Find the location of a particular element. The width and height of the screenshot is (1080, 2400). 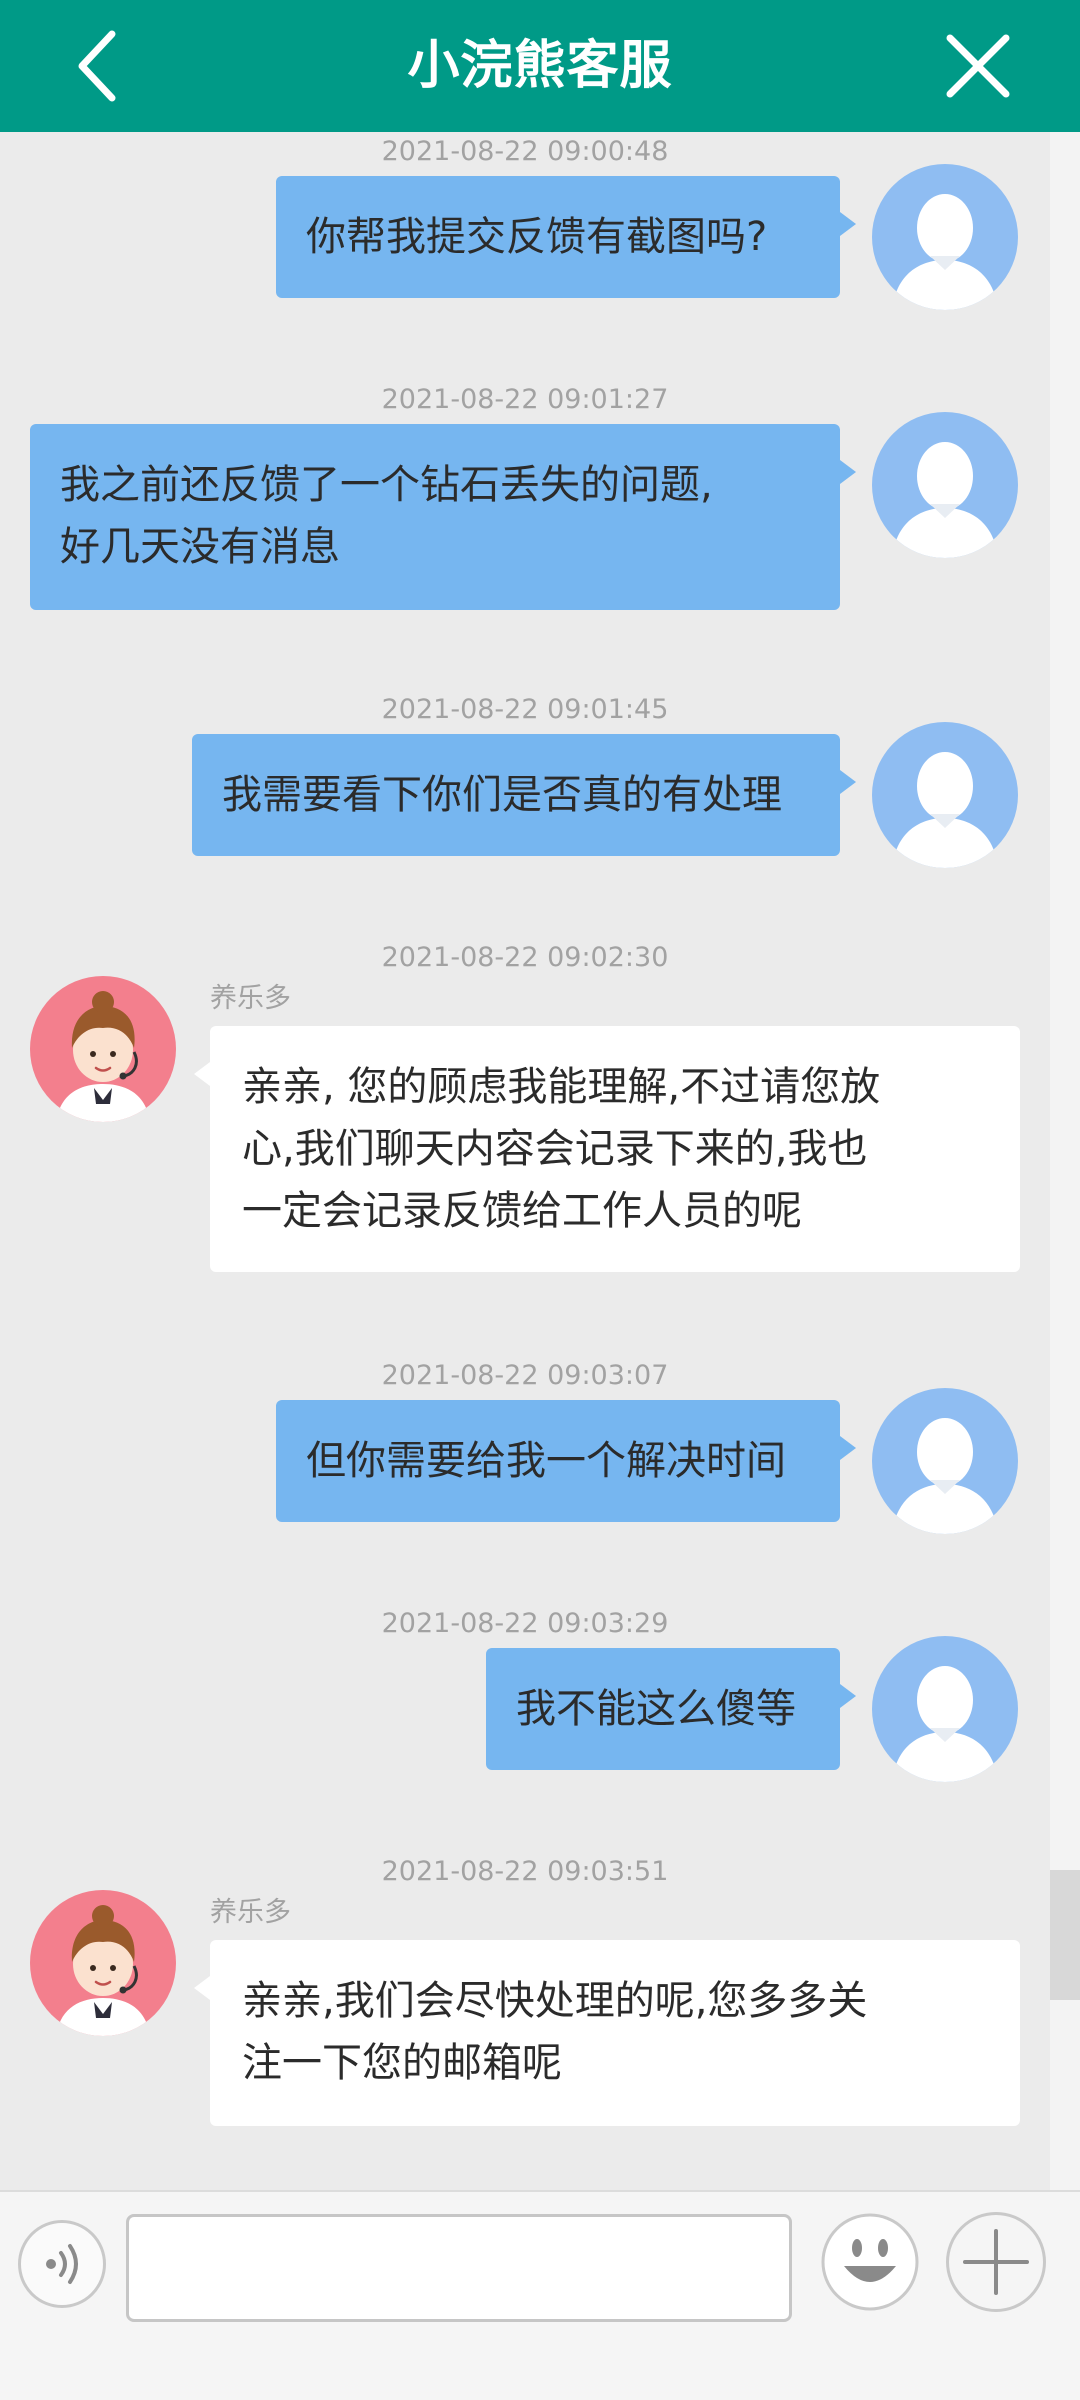

input-bar is located at coordinates (540, 2295).